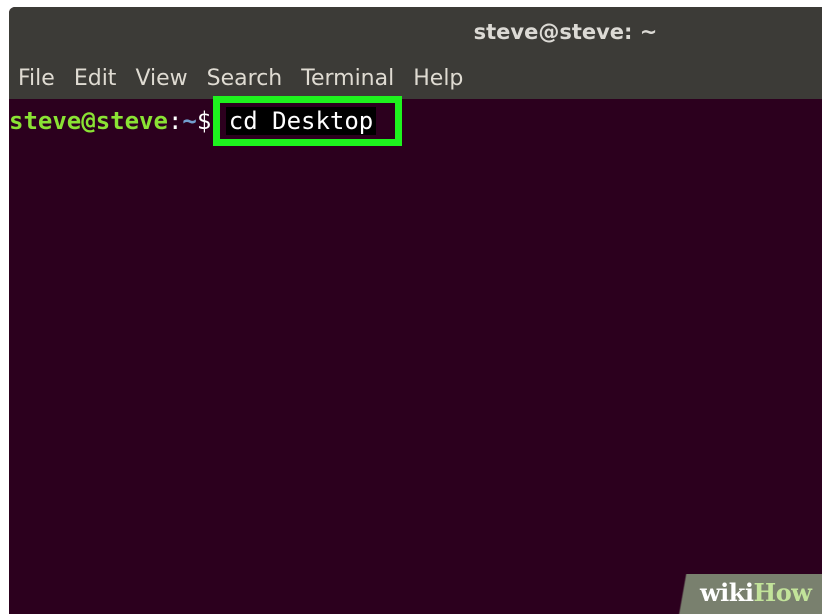 The image size is (822, 614). I want to click on wikihow-watermark: wikiHow, so click(742, 594).